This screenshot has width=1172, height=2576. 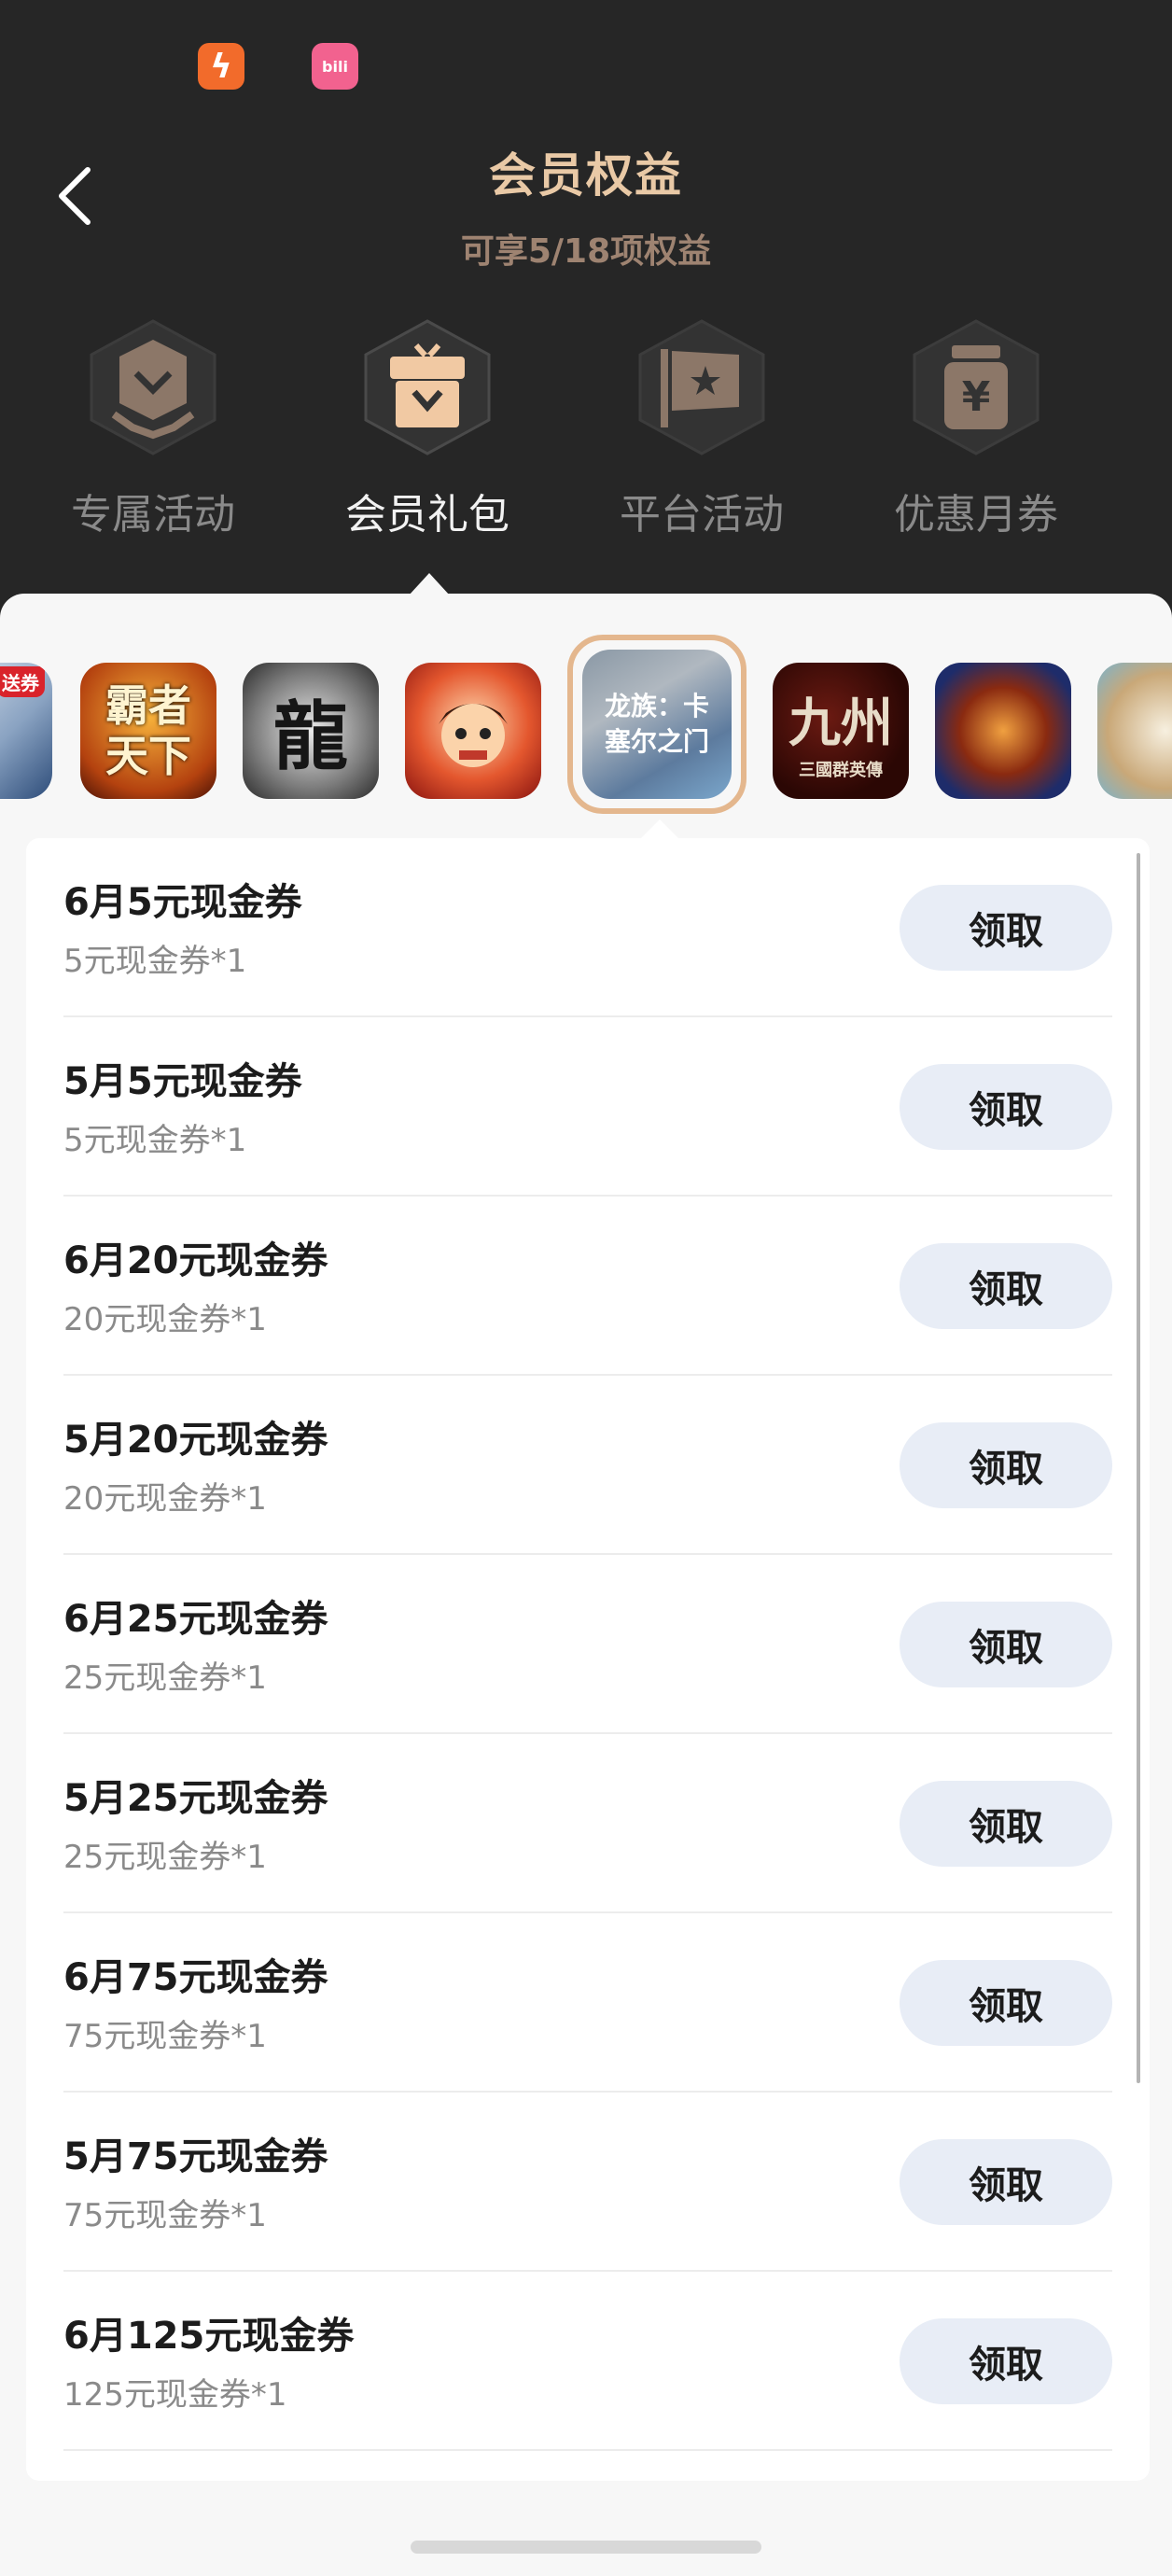 What do you see at coordinates (195, 1798) in the screenshot?
I see `gift-name: 5月25元现金券` at bounding box center [195, 1798].